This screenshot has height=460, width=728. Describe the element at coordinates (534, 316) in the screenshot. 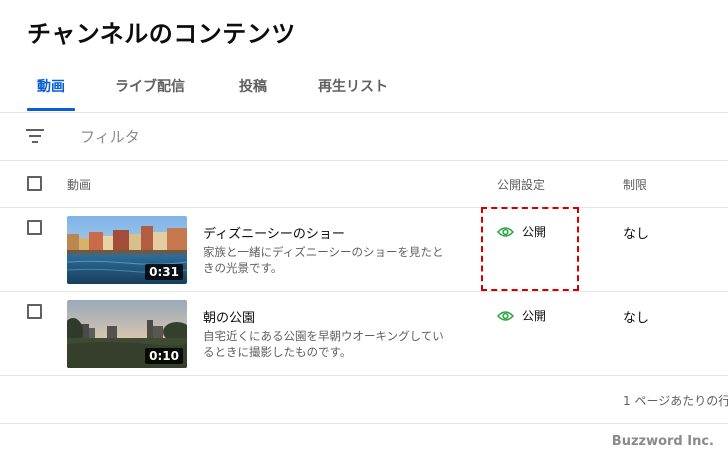

I see `visibility-label: 公開` at that location.